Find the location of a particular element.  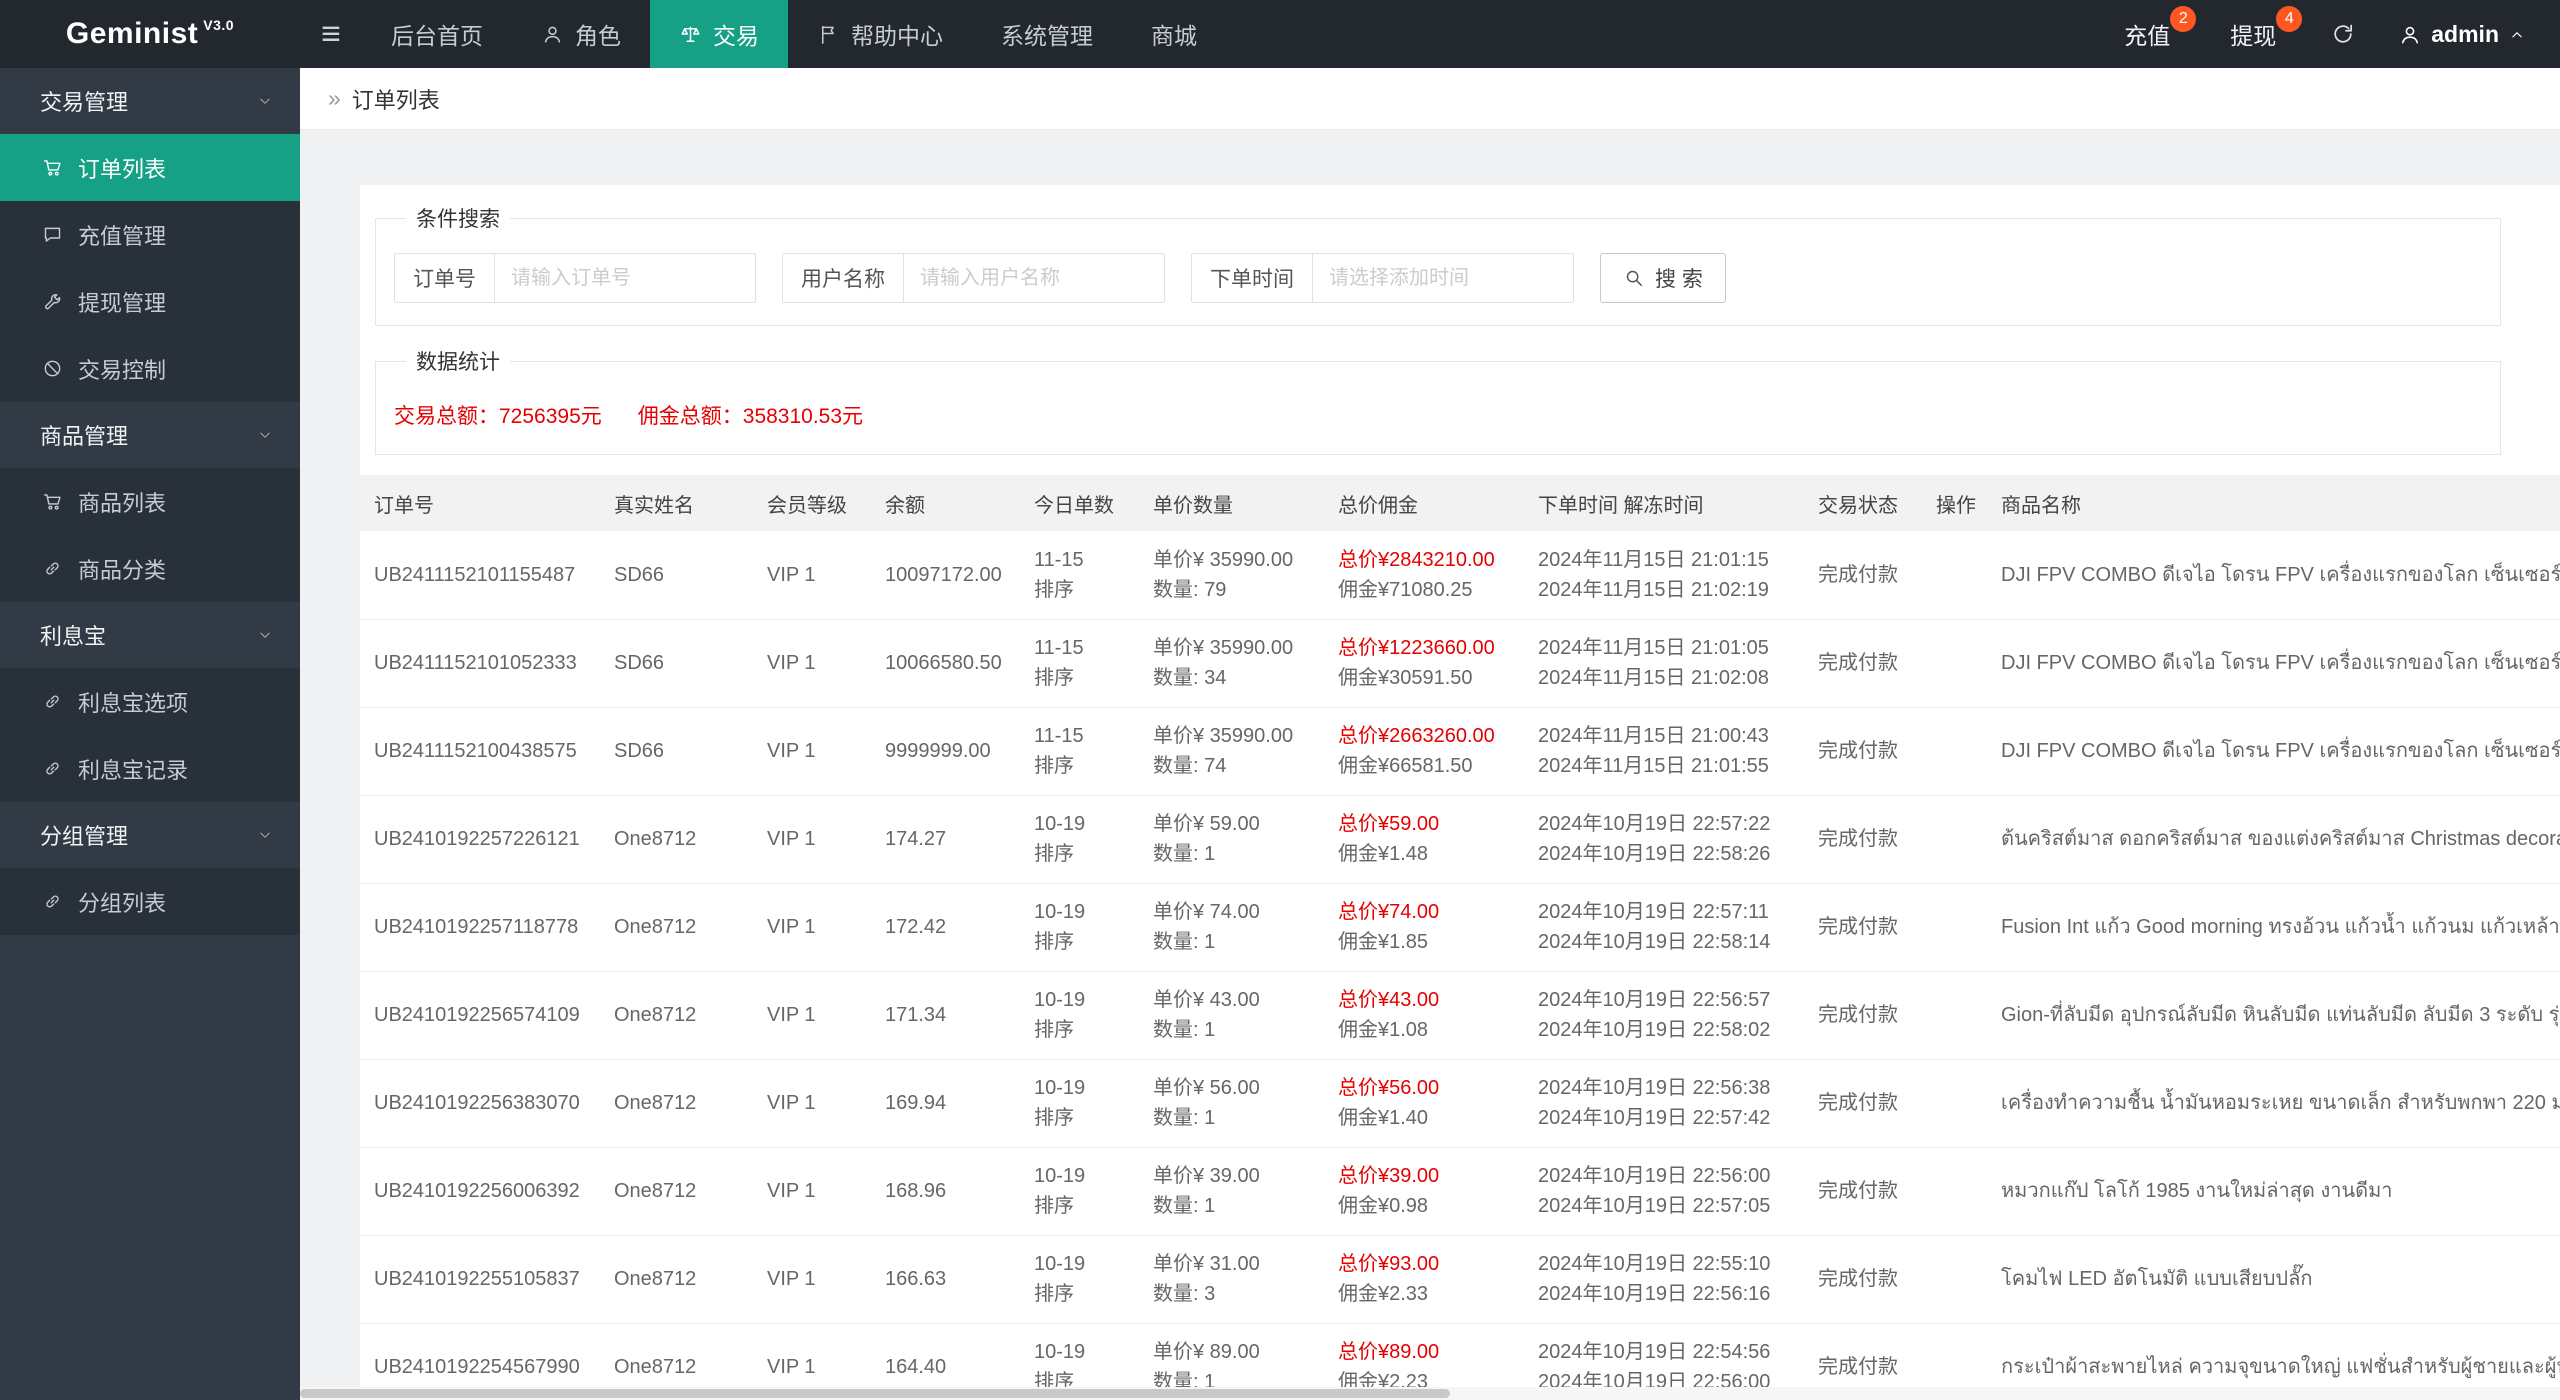

sidebar-group-1: 商品管理 is located at coordinates (150, 435).